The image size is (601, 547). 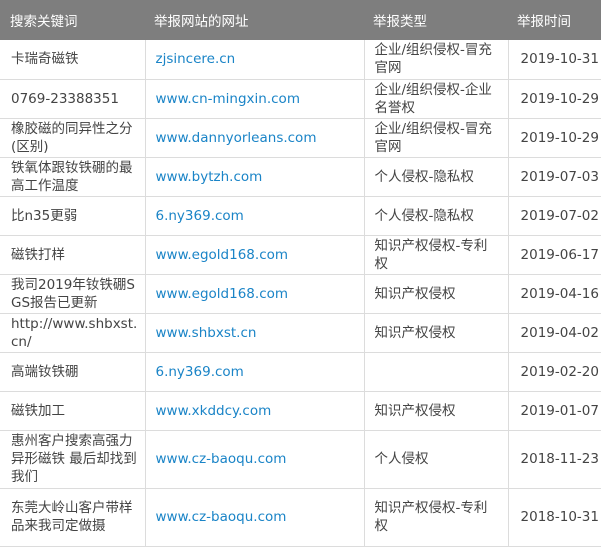 I want to click on date-cell: 2019-04-02, so click(x=554, y=333).